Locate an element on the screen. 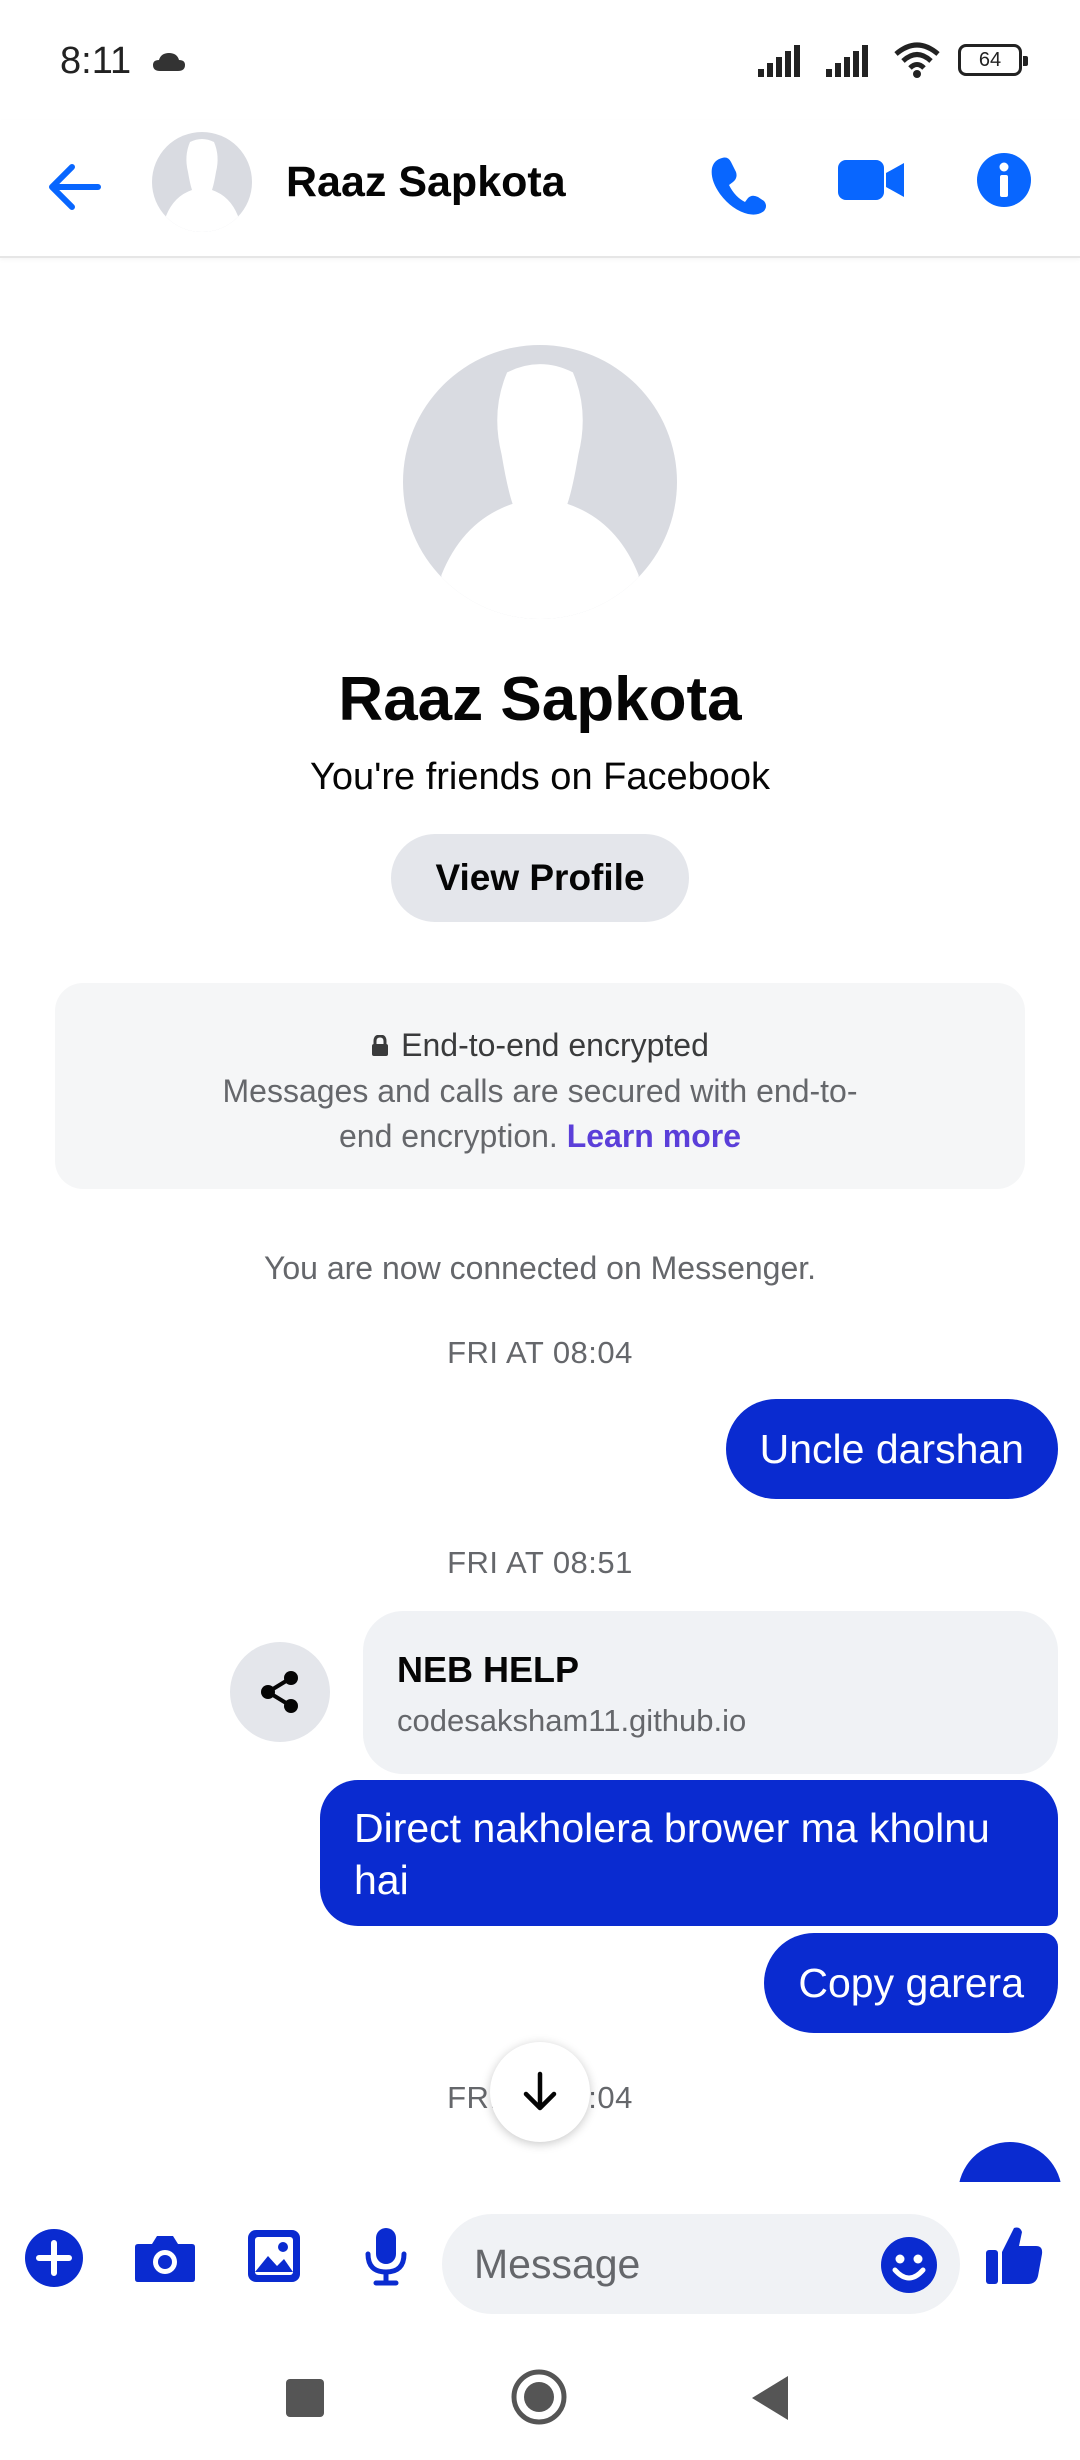 This screenshot has width=1080, height=2460. message-bubble-sent: Copy garera is located at coordinates (911, 1983).